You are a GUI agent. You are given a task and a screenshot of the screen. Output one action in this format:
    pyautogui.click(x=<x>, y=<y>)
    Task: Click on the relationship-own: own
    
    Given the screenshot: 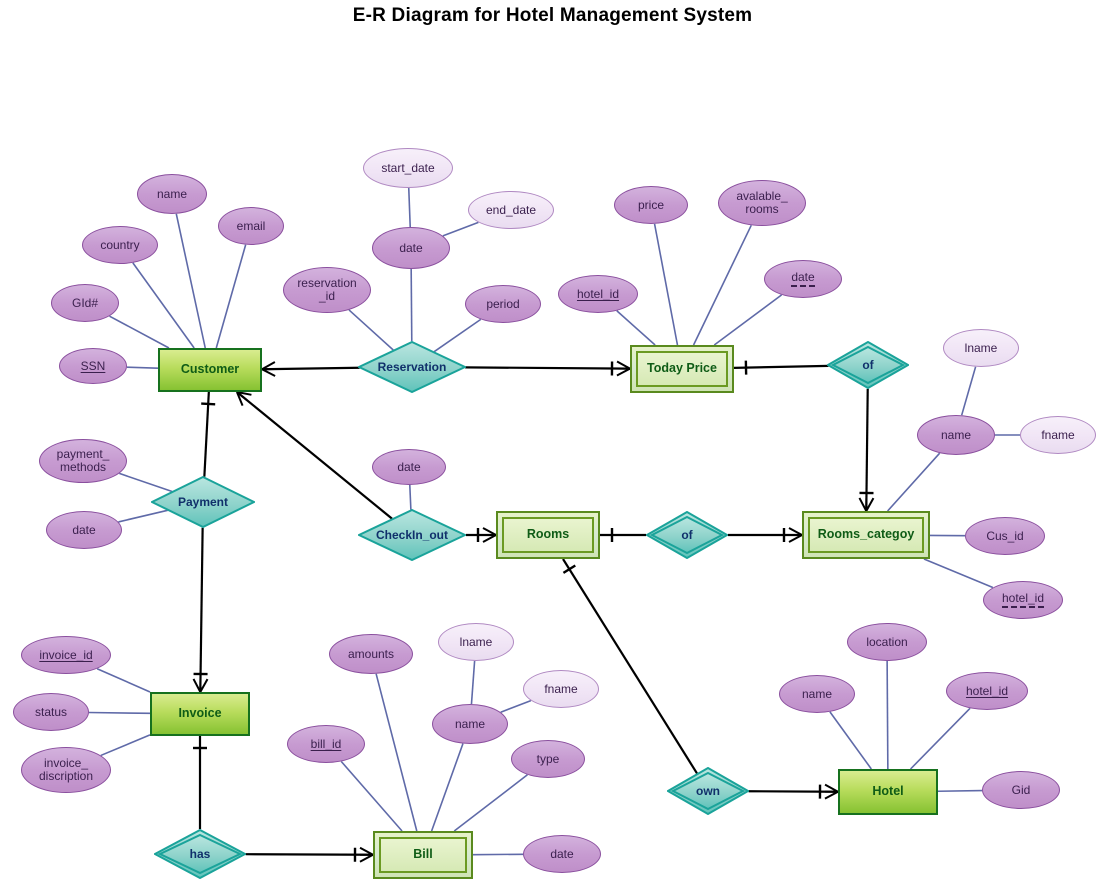 What is the action you would take?
    pyautogui.click(x=708, y=791)
    